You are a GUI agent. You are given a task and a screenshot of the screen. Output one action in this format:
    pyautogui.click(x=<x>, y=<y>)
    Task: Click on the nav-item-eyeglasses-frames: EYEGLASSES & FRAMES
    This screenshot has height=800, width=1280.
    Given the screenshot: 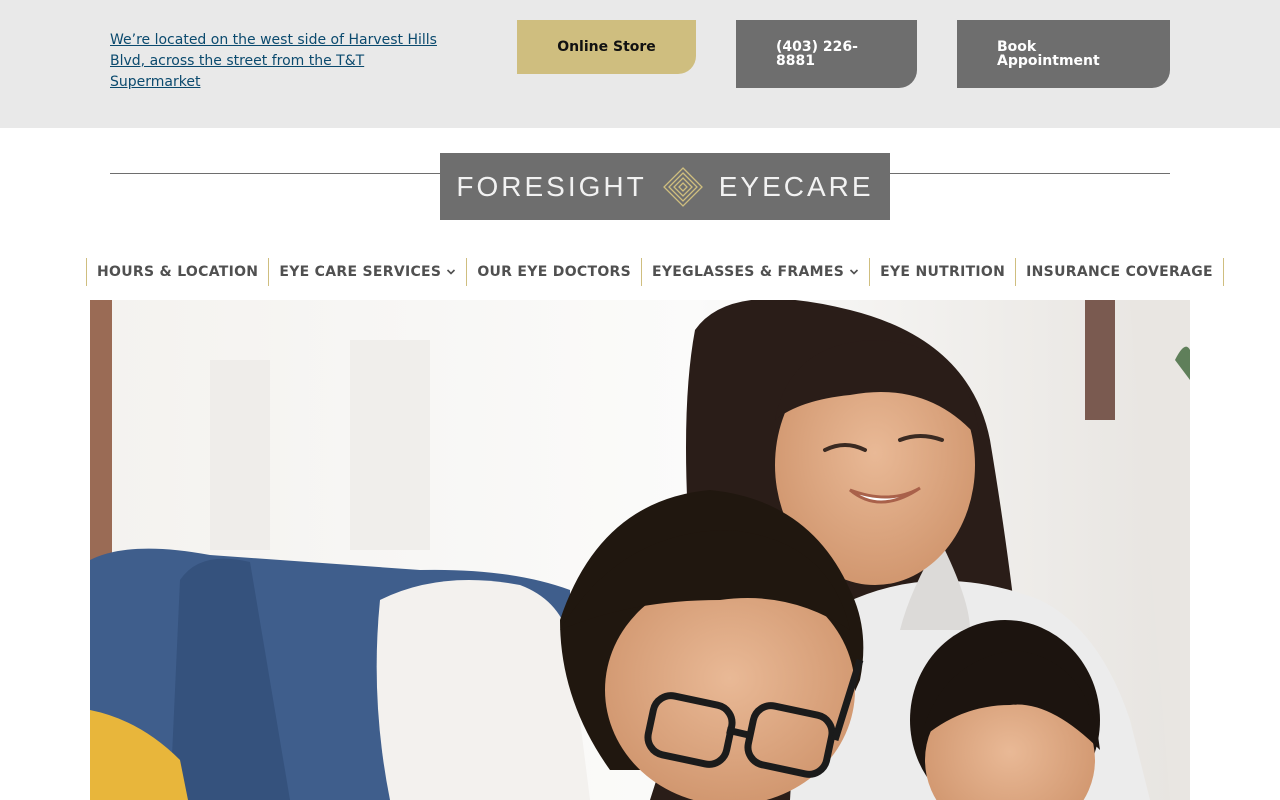 What is the action you would take?
    pyautogui.click(x=756, y=272)
    